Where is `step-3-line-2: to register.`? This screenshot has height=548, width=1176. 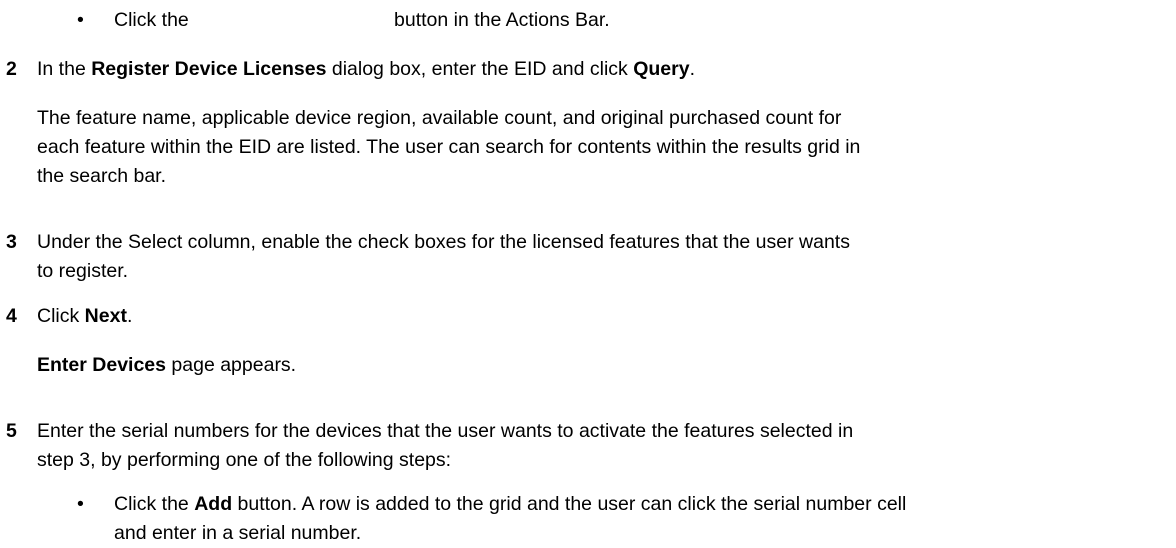 step-3-line-2: to register. is located at coordinates (83, 271).